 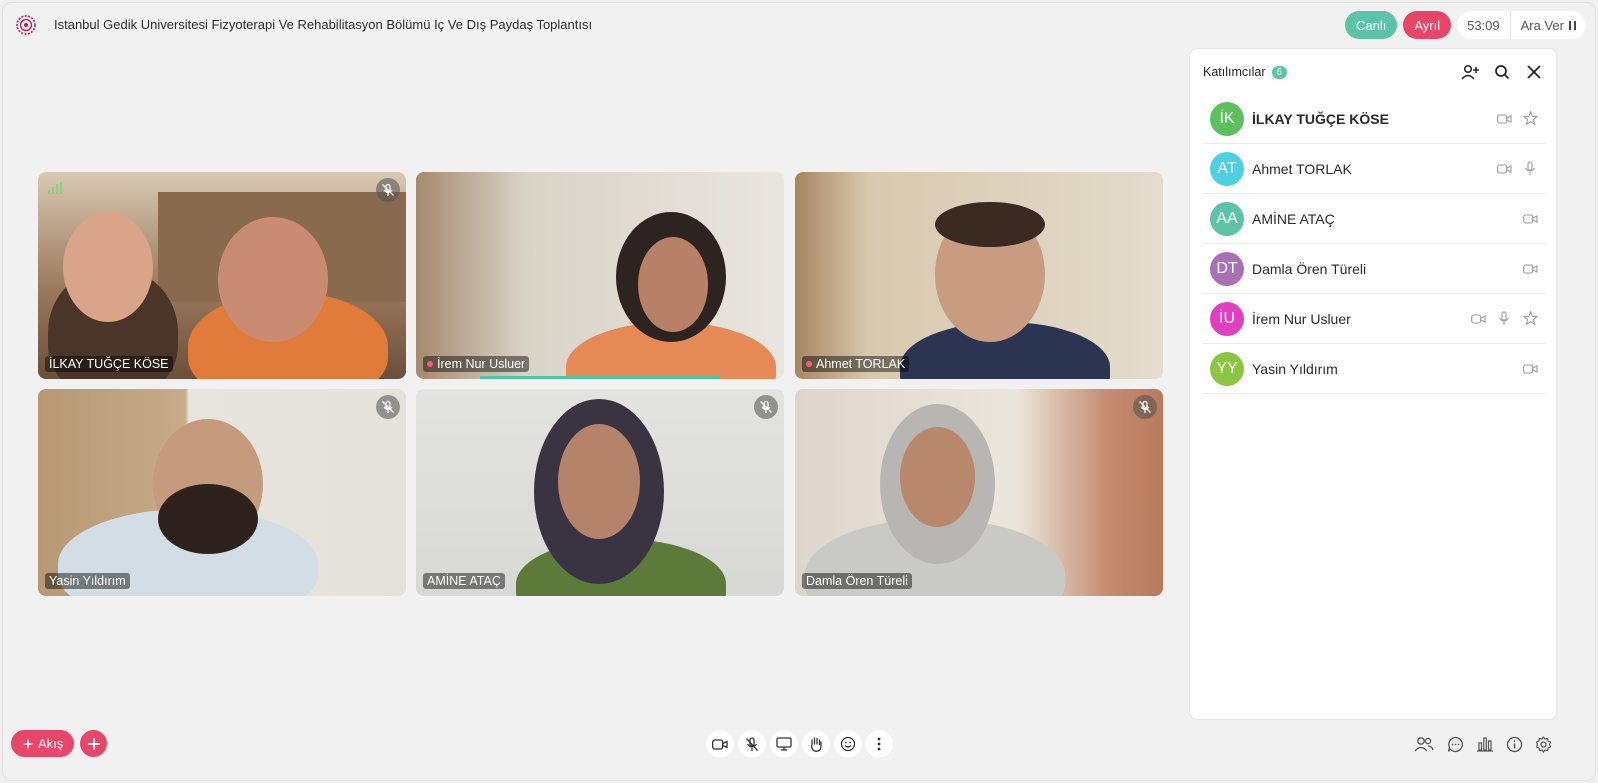 I want to click on info-icon, so click(x=1514, y=744).